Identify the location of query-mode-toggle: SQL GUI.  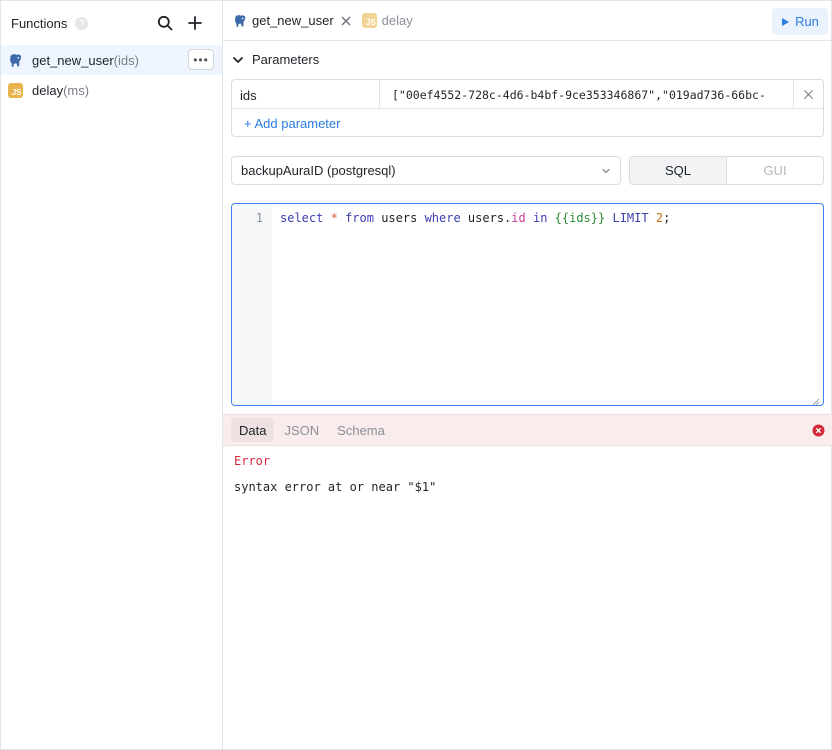
(726, 170).